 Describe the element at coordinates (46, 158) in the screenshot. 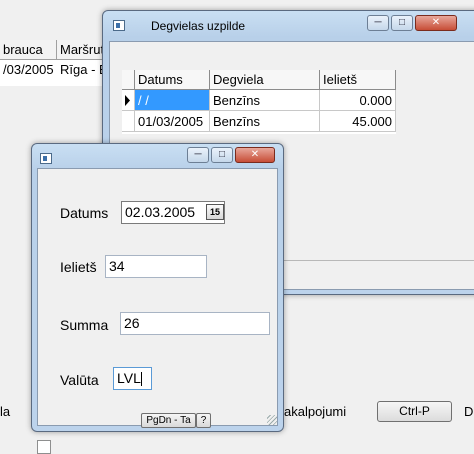

I see `entry-window-app-icon` at that location.